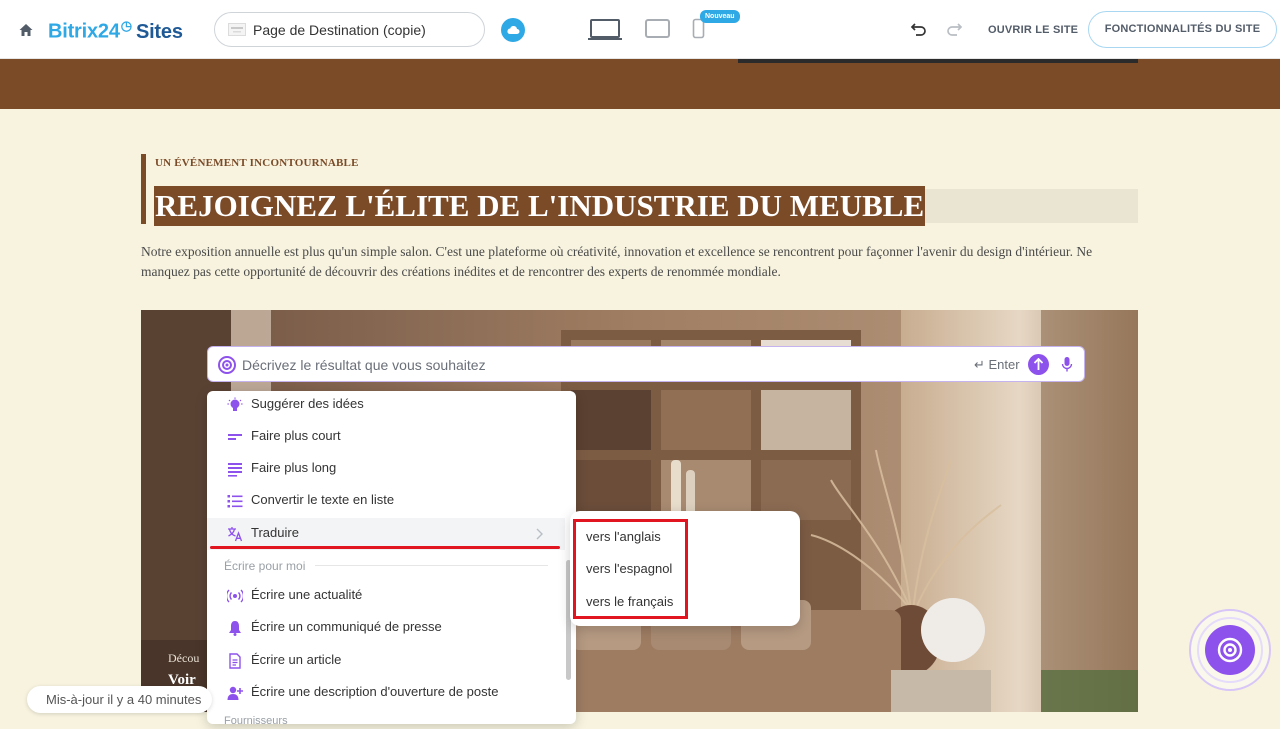 The width and height of the screenshot is (1280, 729). I want to click on translate-highlight-underline, so click(385, 547).